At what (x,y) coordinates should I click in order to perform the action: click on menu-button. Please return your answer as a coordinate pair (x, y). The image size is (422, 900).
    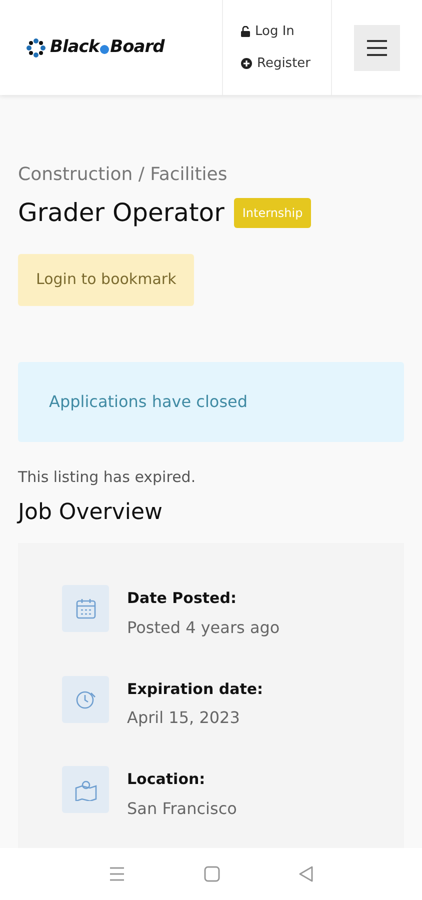
    Looking at the image, I should click on (377, 47).